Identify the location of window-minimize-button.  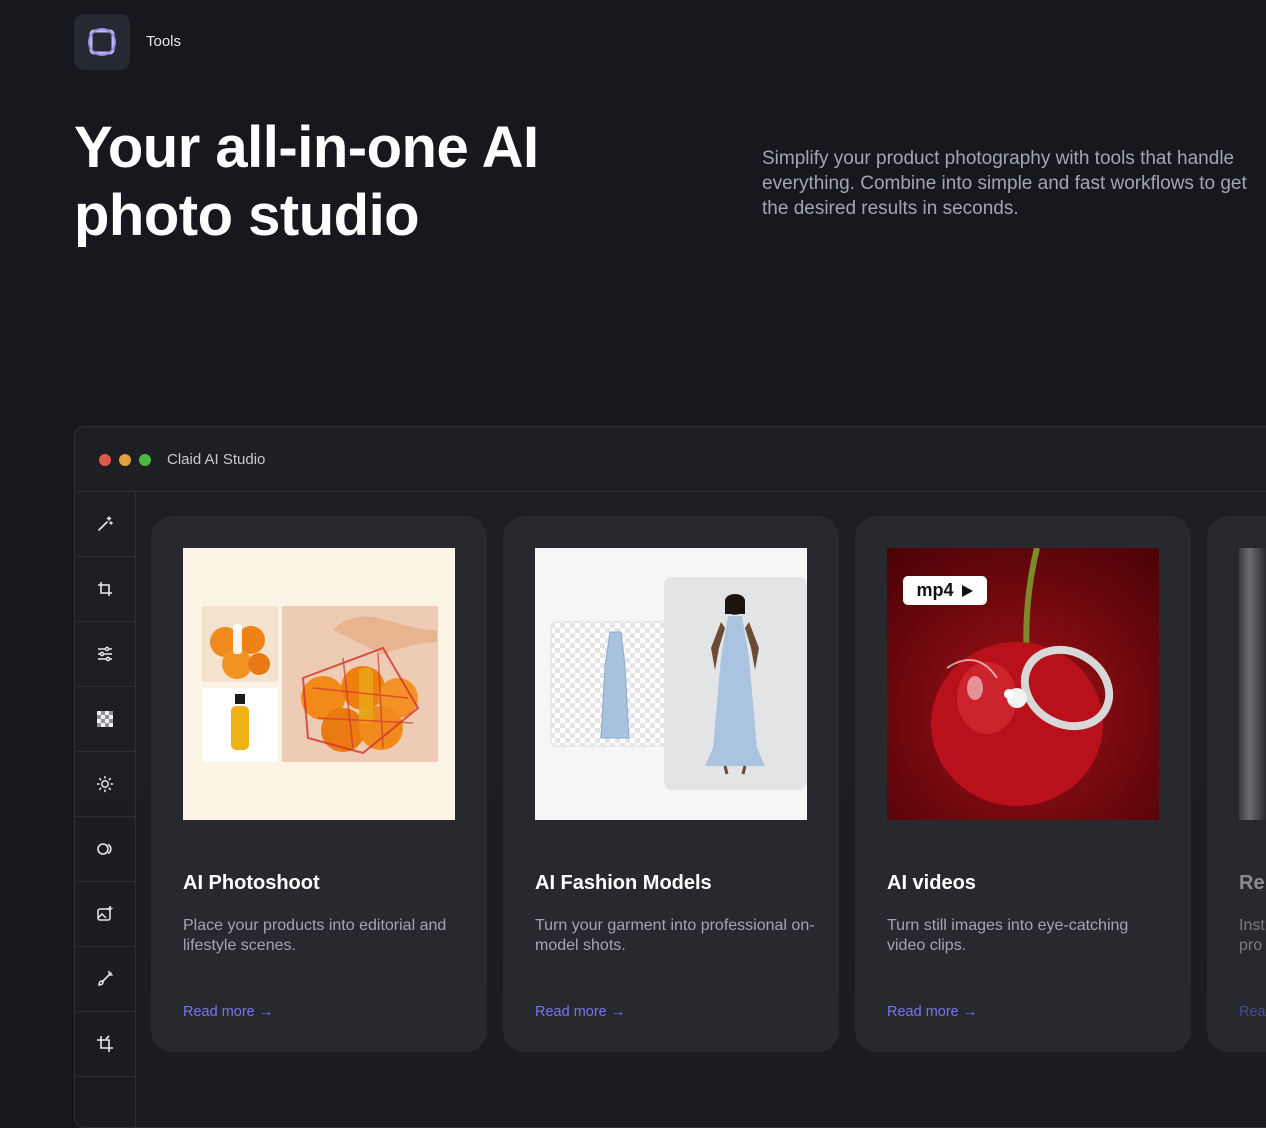
(125, 460).